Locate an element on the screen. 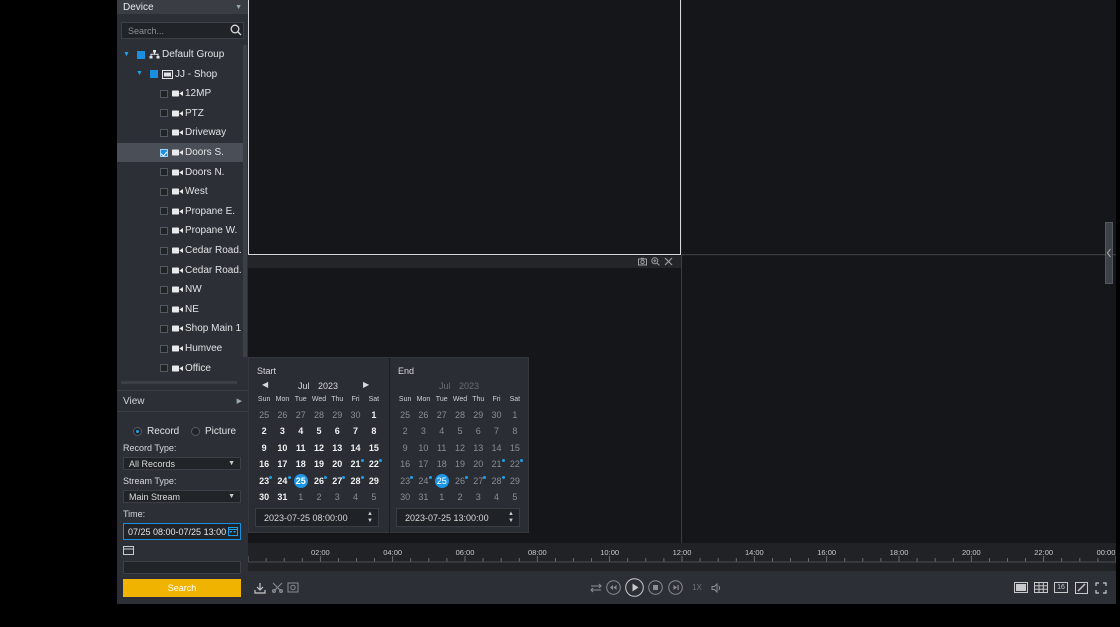 The width and height of the screenshot is (1120, 627). side-panel-handle is located at coordinates (1109, 253).